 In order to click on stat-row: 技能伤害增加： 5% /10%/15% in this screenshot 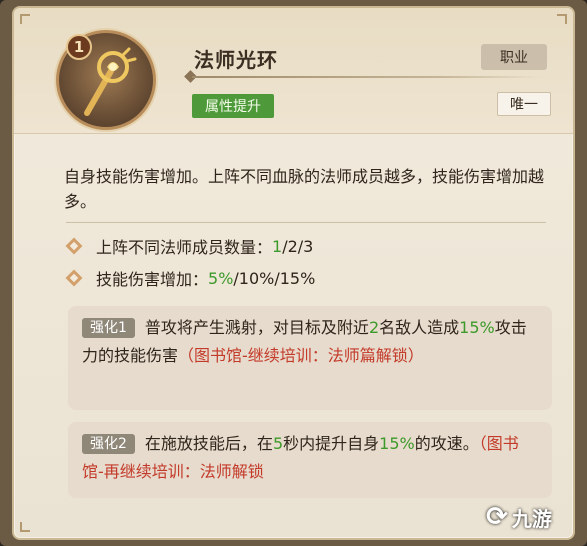, I will do `click(190, 278)`.